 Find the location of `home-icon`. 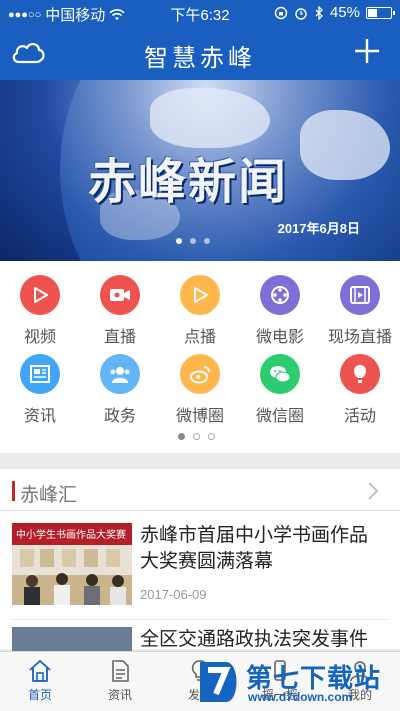

home-icon is located at coordinates (40, 671).